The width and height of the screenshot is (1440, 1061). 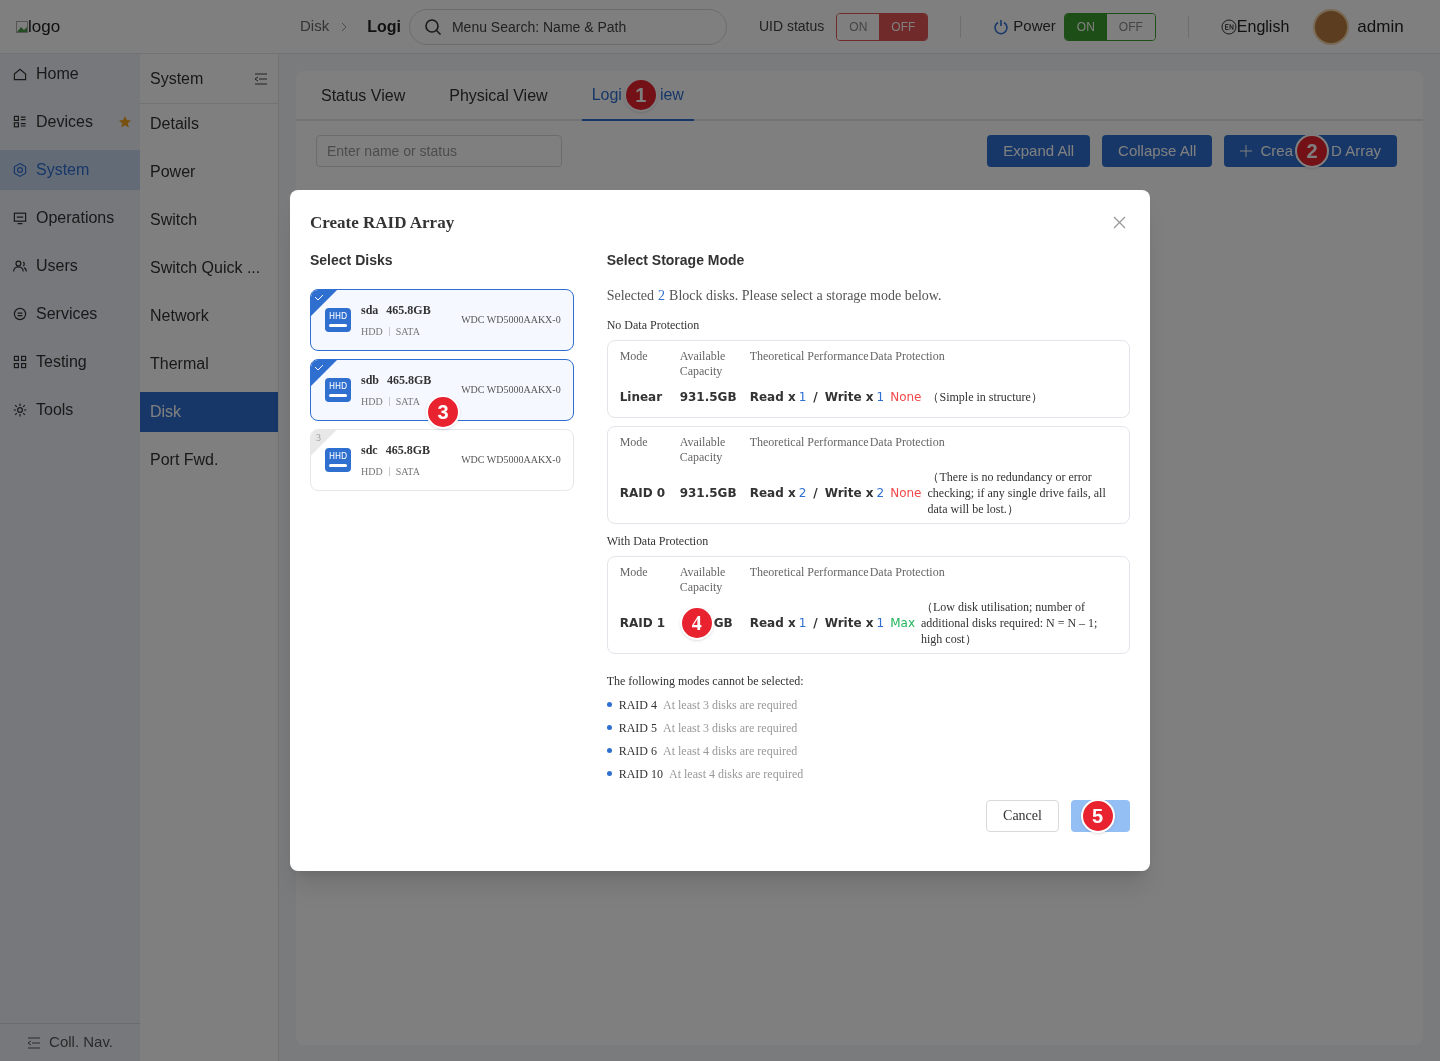 What do you see at coordinates (640, 774) in the screenshot?
I see `mode-name: RAID 10` at bounding box center [640, 774].